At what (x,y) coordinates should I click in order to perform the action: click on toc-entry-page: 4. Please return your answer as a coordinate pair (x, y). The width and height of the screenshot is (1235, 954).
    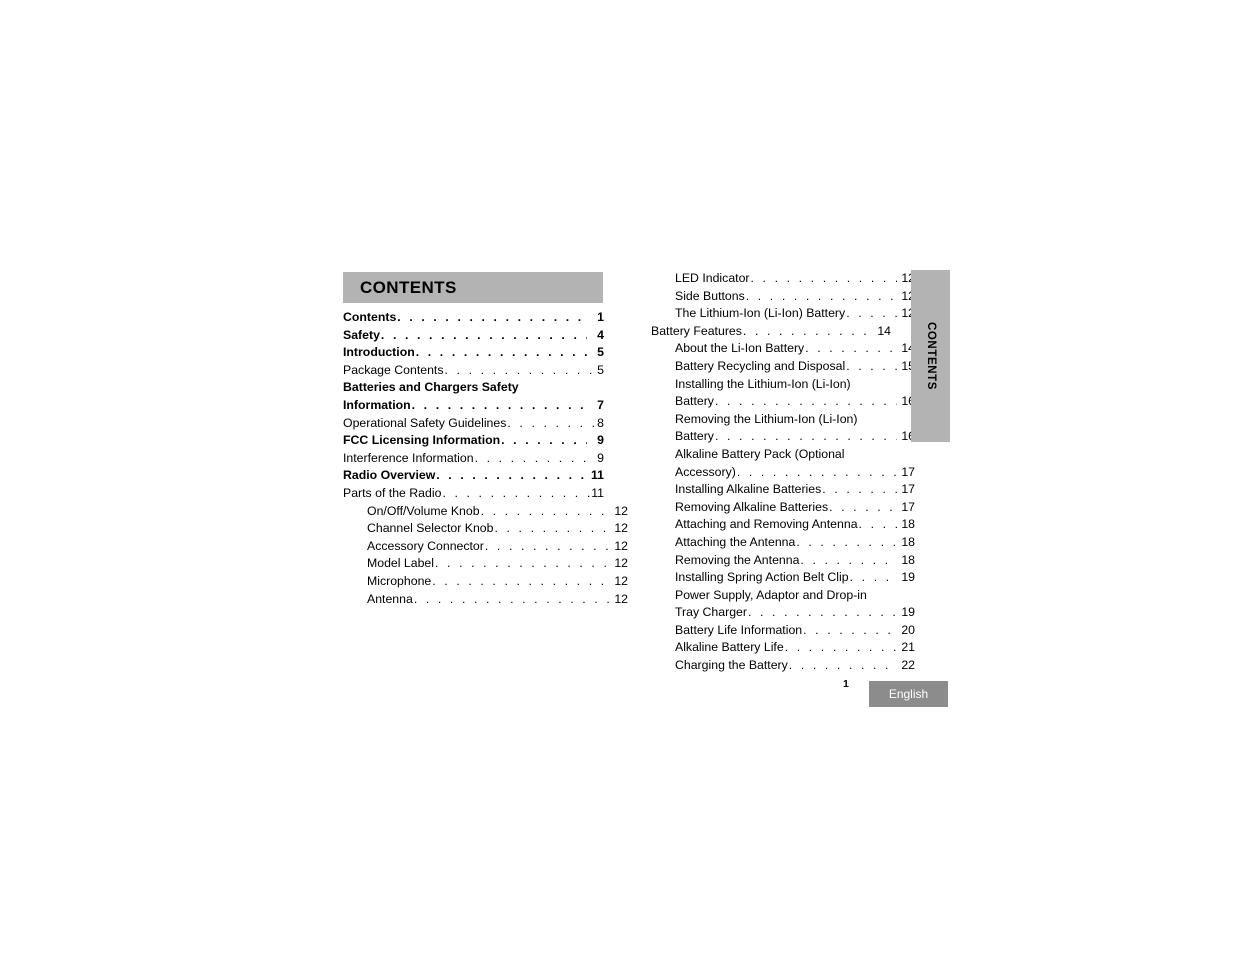
    Looking at the image, I should click on (600, 334).